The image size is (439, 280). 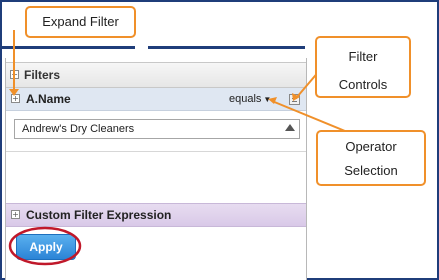 I want to click on operator-selection-arrow, so click(x=308, y=116).